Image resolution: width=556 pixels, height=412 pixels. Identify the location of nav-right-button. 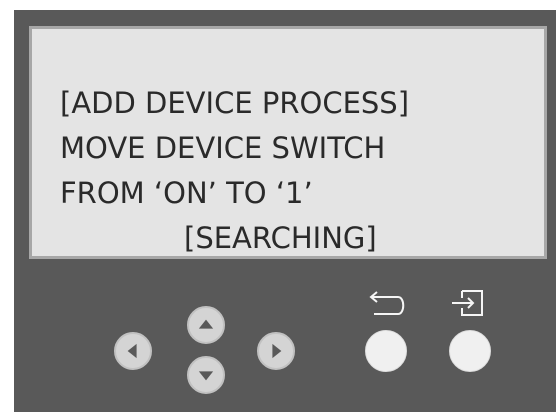
(276, 351).